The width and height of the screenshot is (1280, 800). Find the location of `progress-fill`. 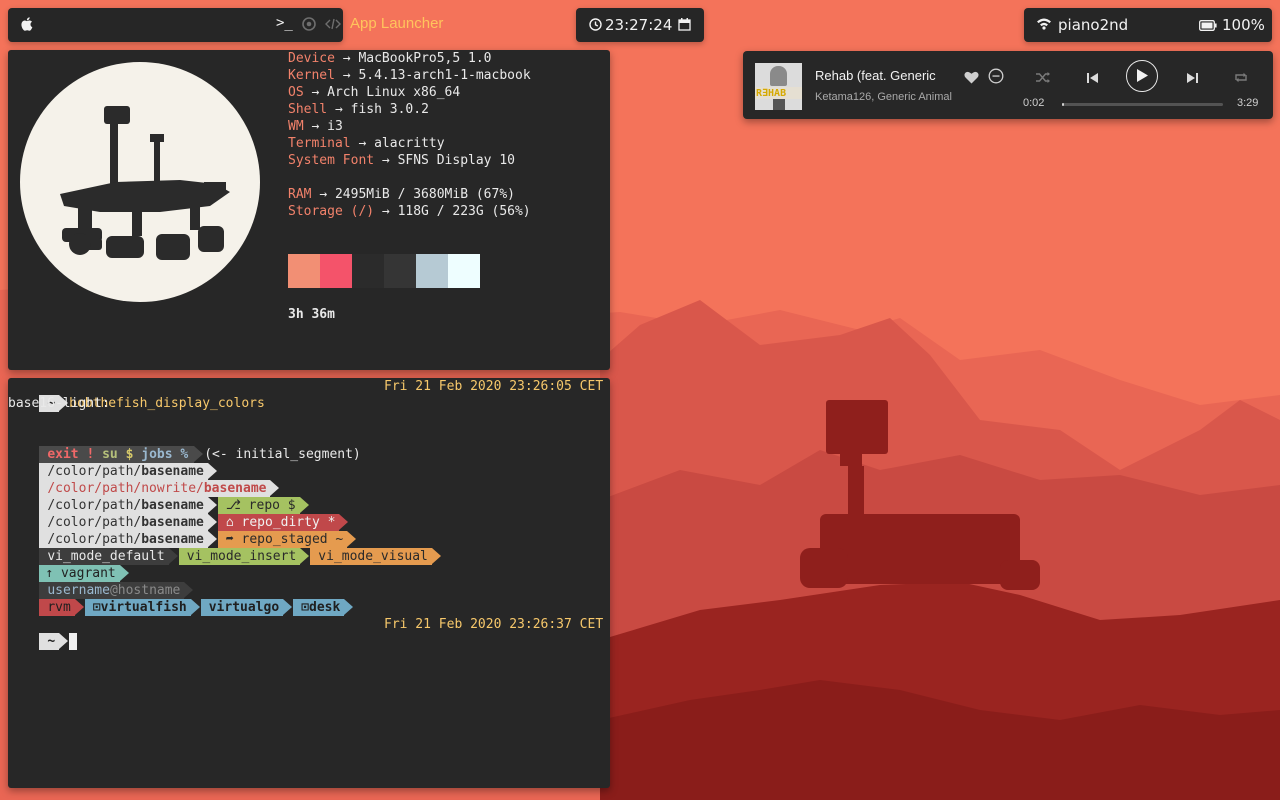

progress-fill is located at coordinates (1063, 104).